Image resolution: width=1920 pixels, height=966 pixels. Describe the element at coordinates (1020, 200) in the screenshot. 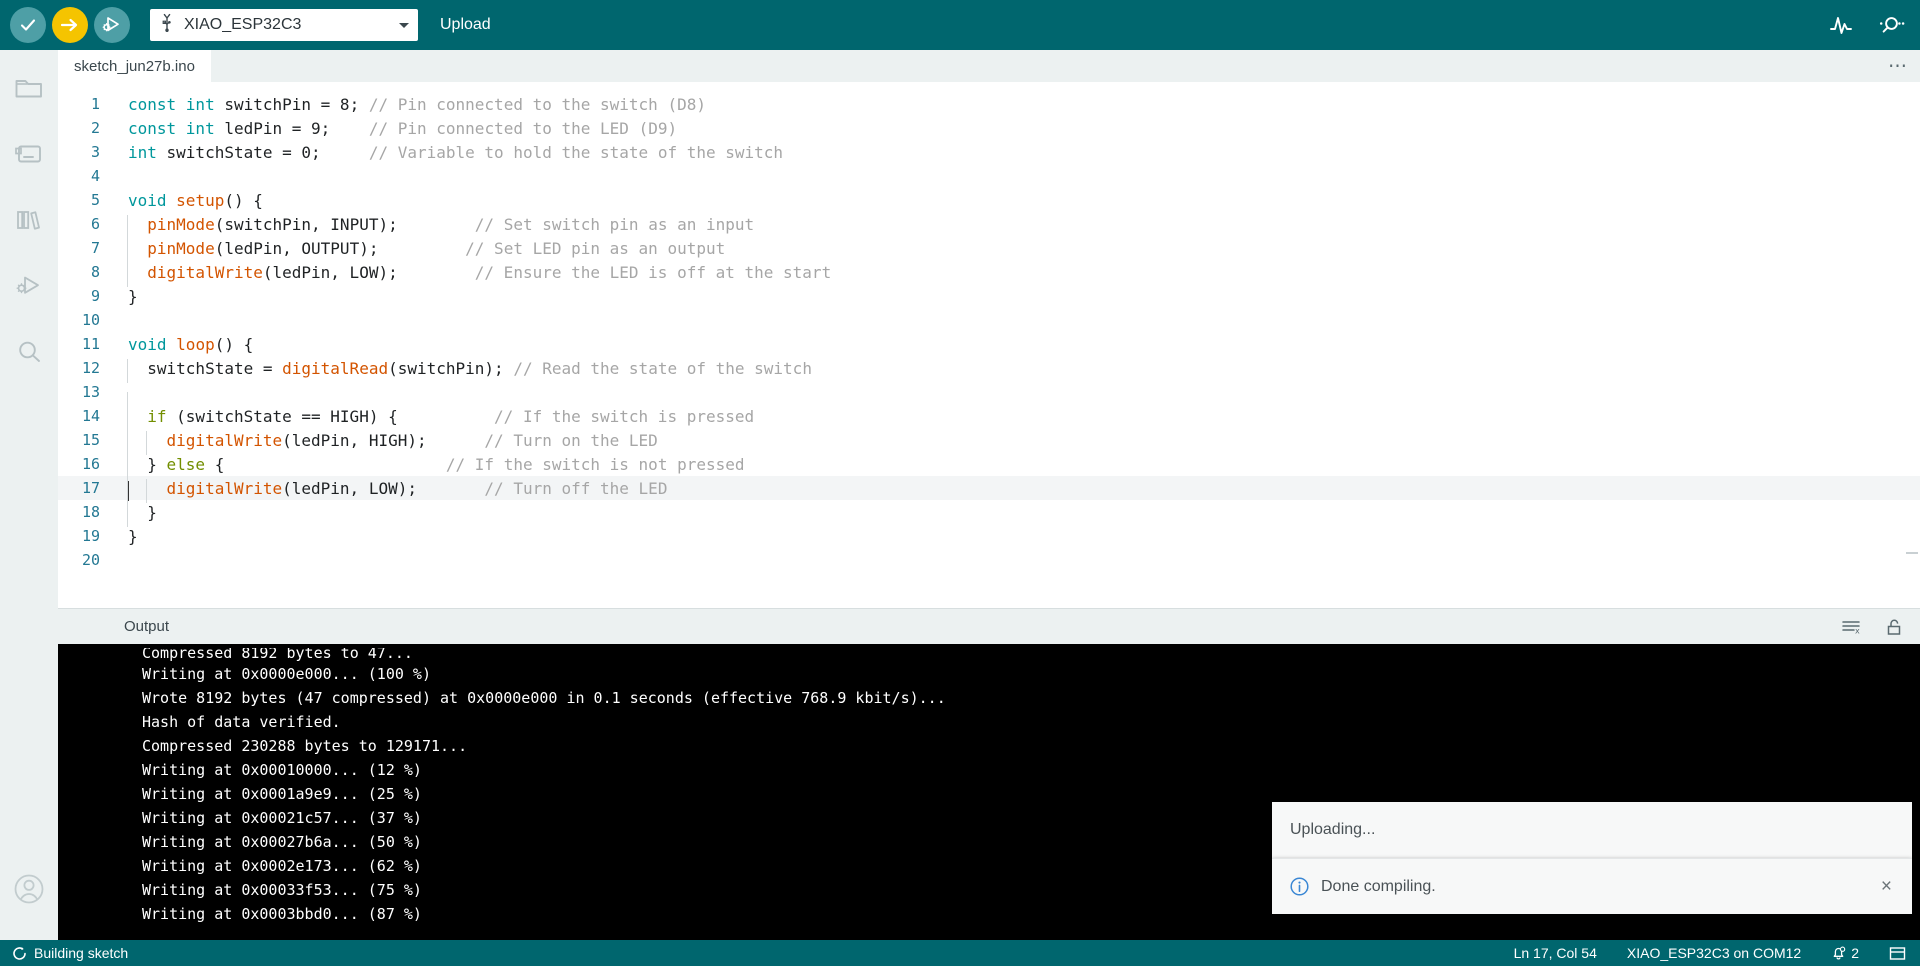

I see `code-line-text: void setup() {` at that location.